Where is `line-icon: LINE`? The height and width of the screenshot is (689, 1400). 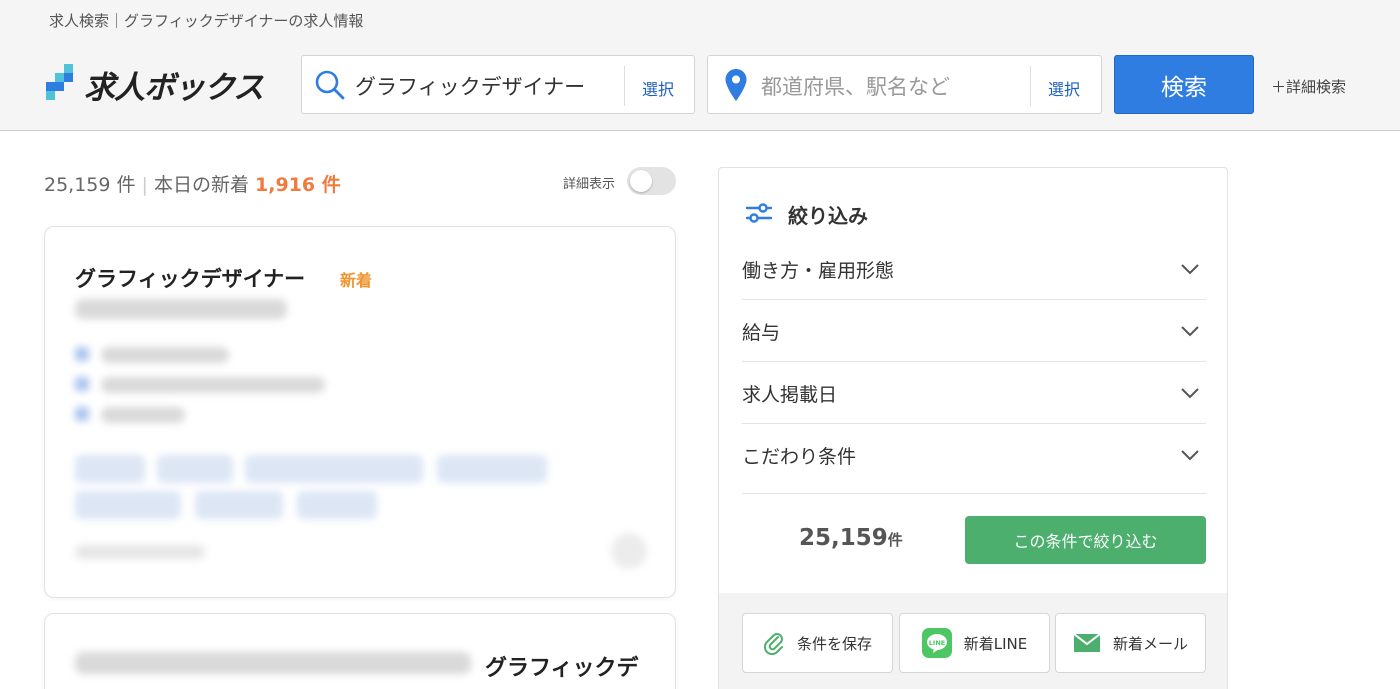
line-icon: LINE is located at coordinates (936, 643).